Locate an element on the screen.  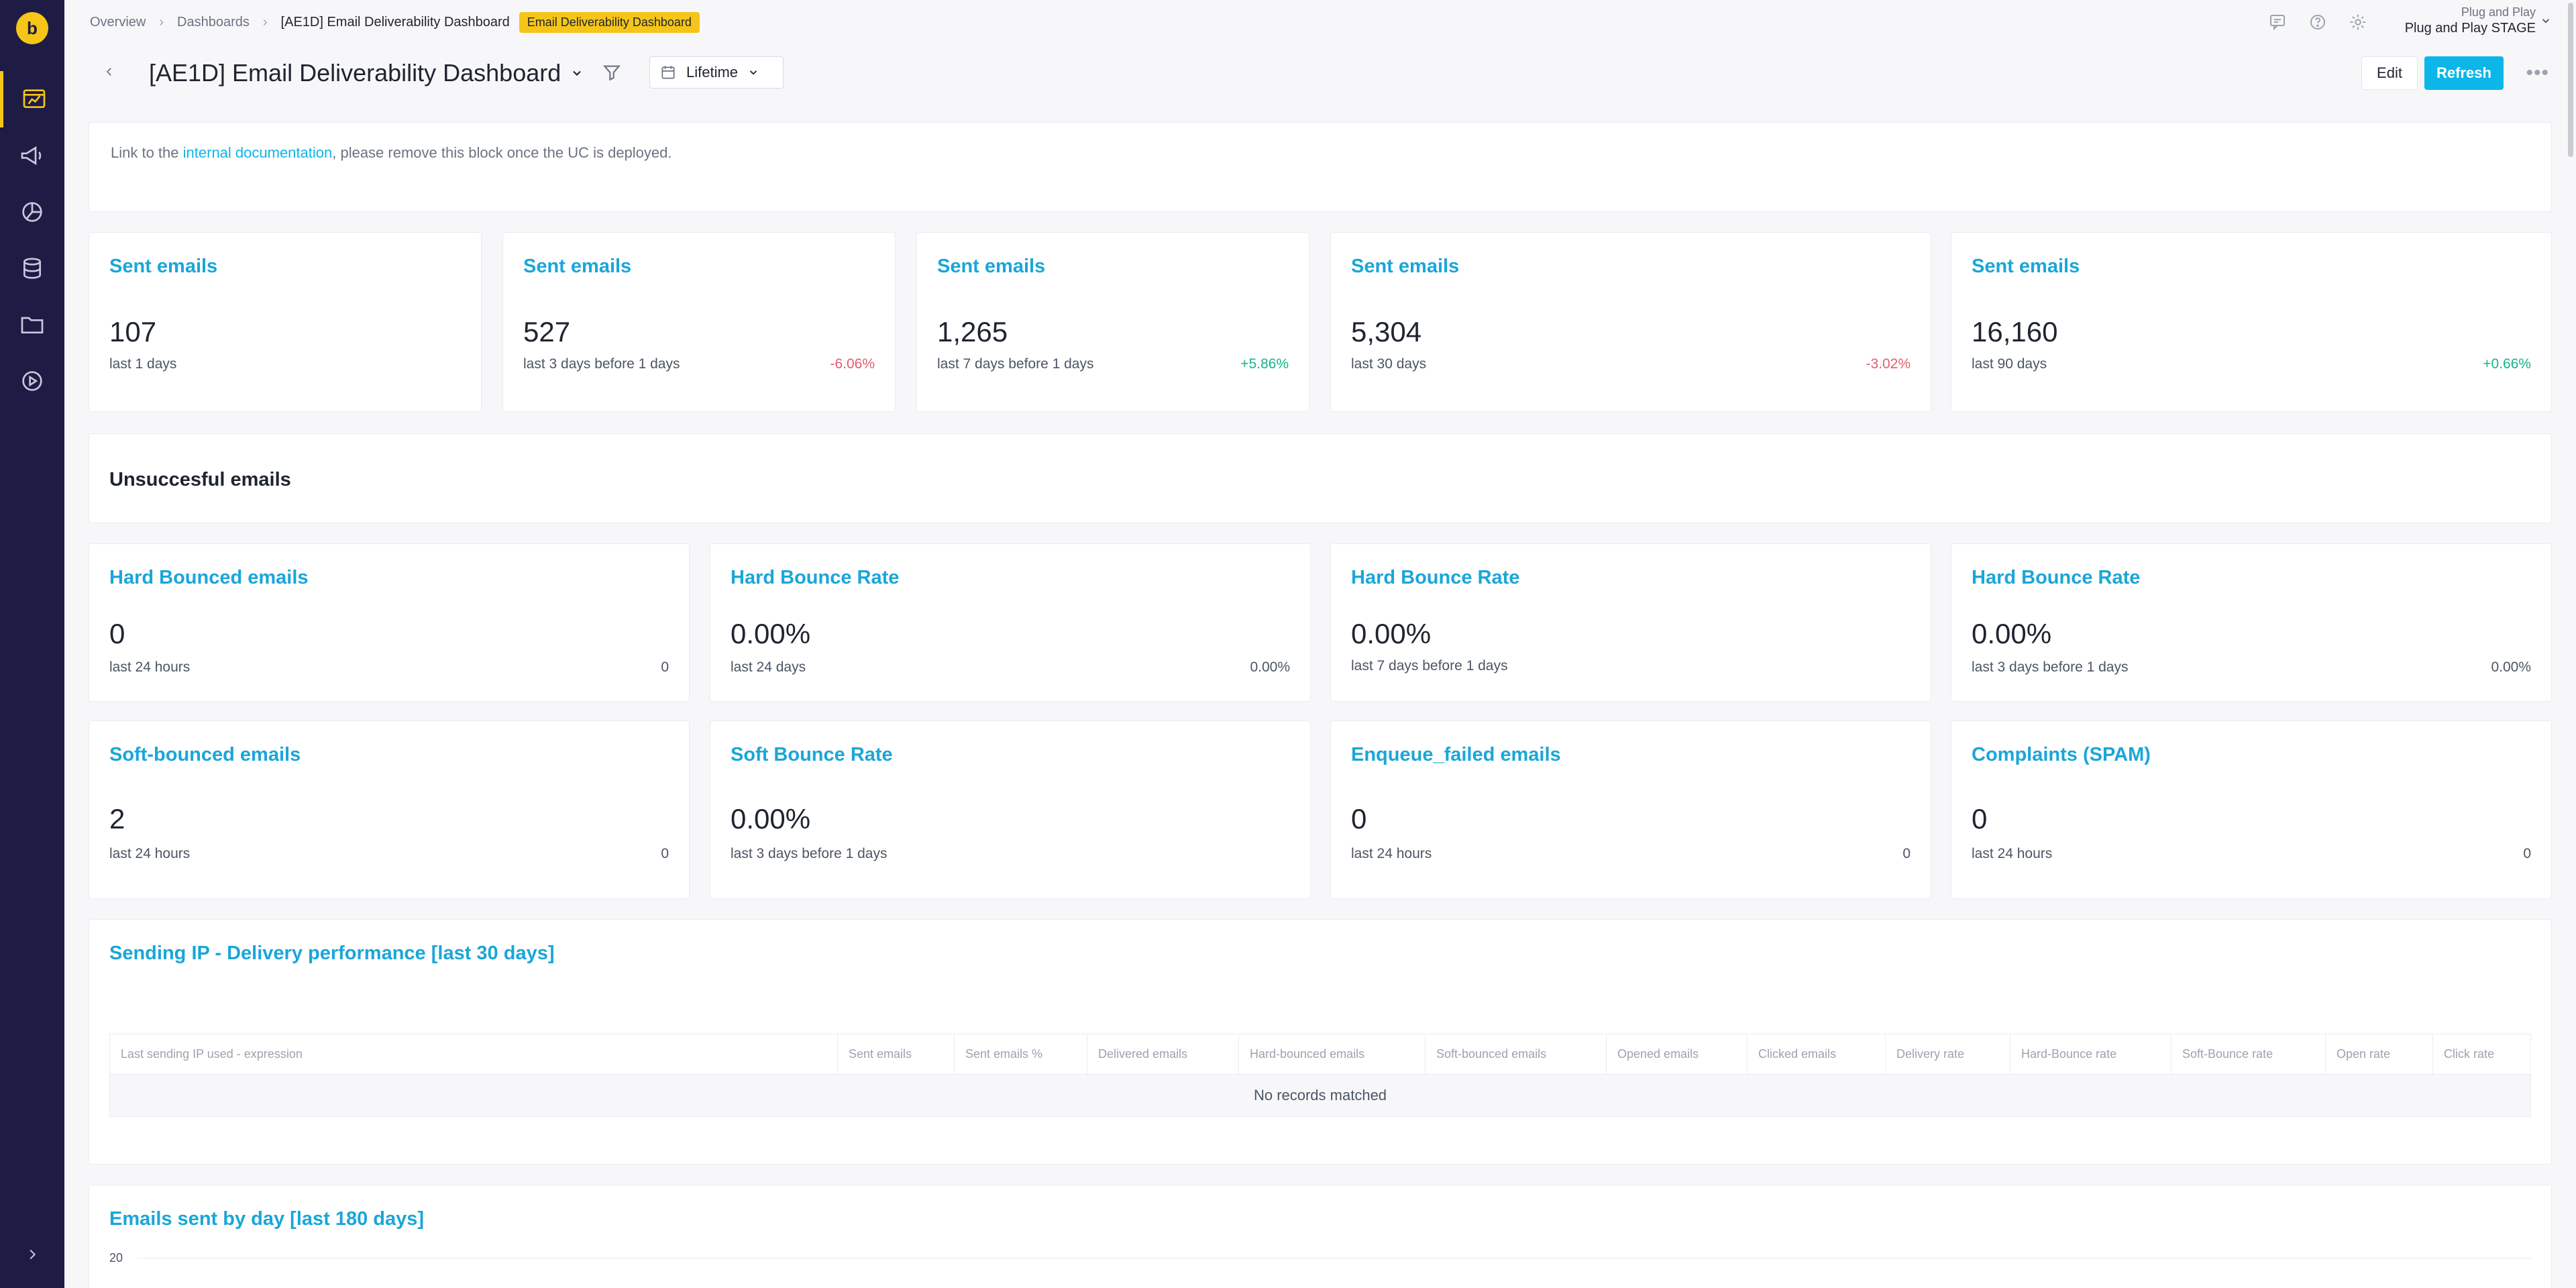
metric-card: Hard Bounced emails 0 last 24 hours 0 is located at coordinates (389, 622).